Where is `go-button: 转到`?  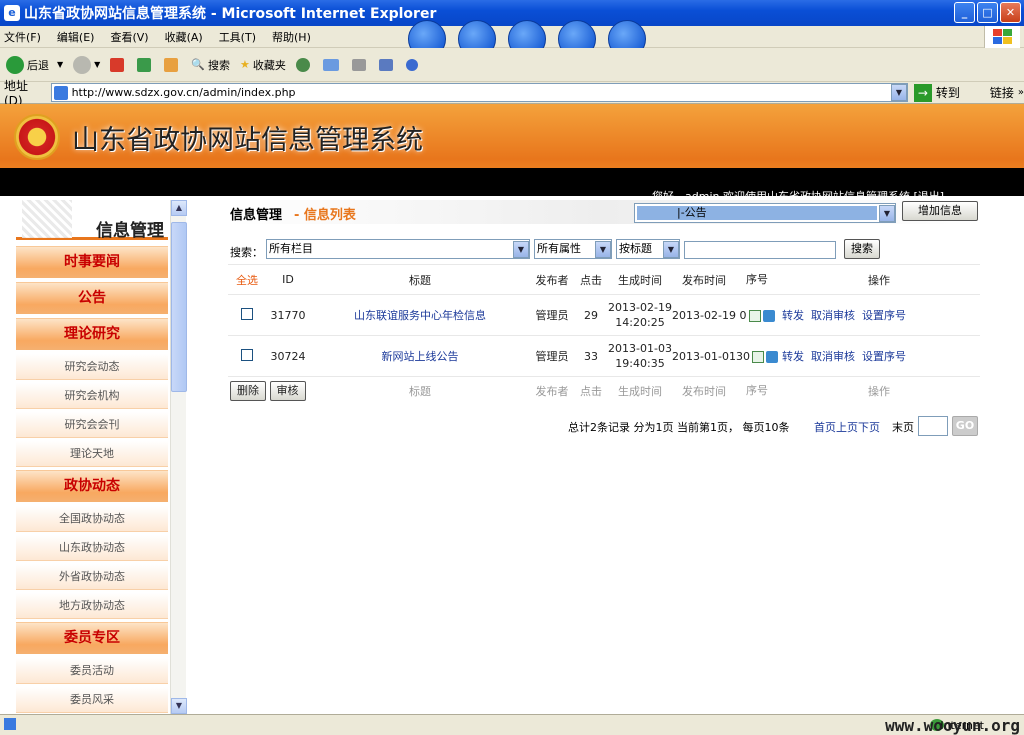 go-button: 转到 is located at coordinates (948, 92).